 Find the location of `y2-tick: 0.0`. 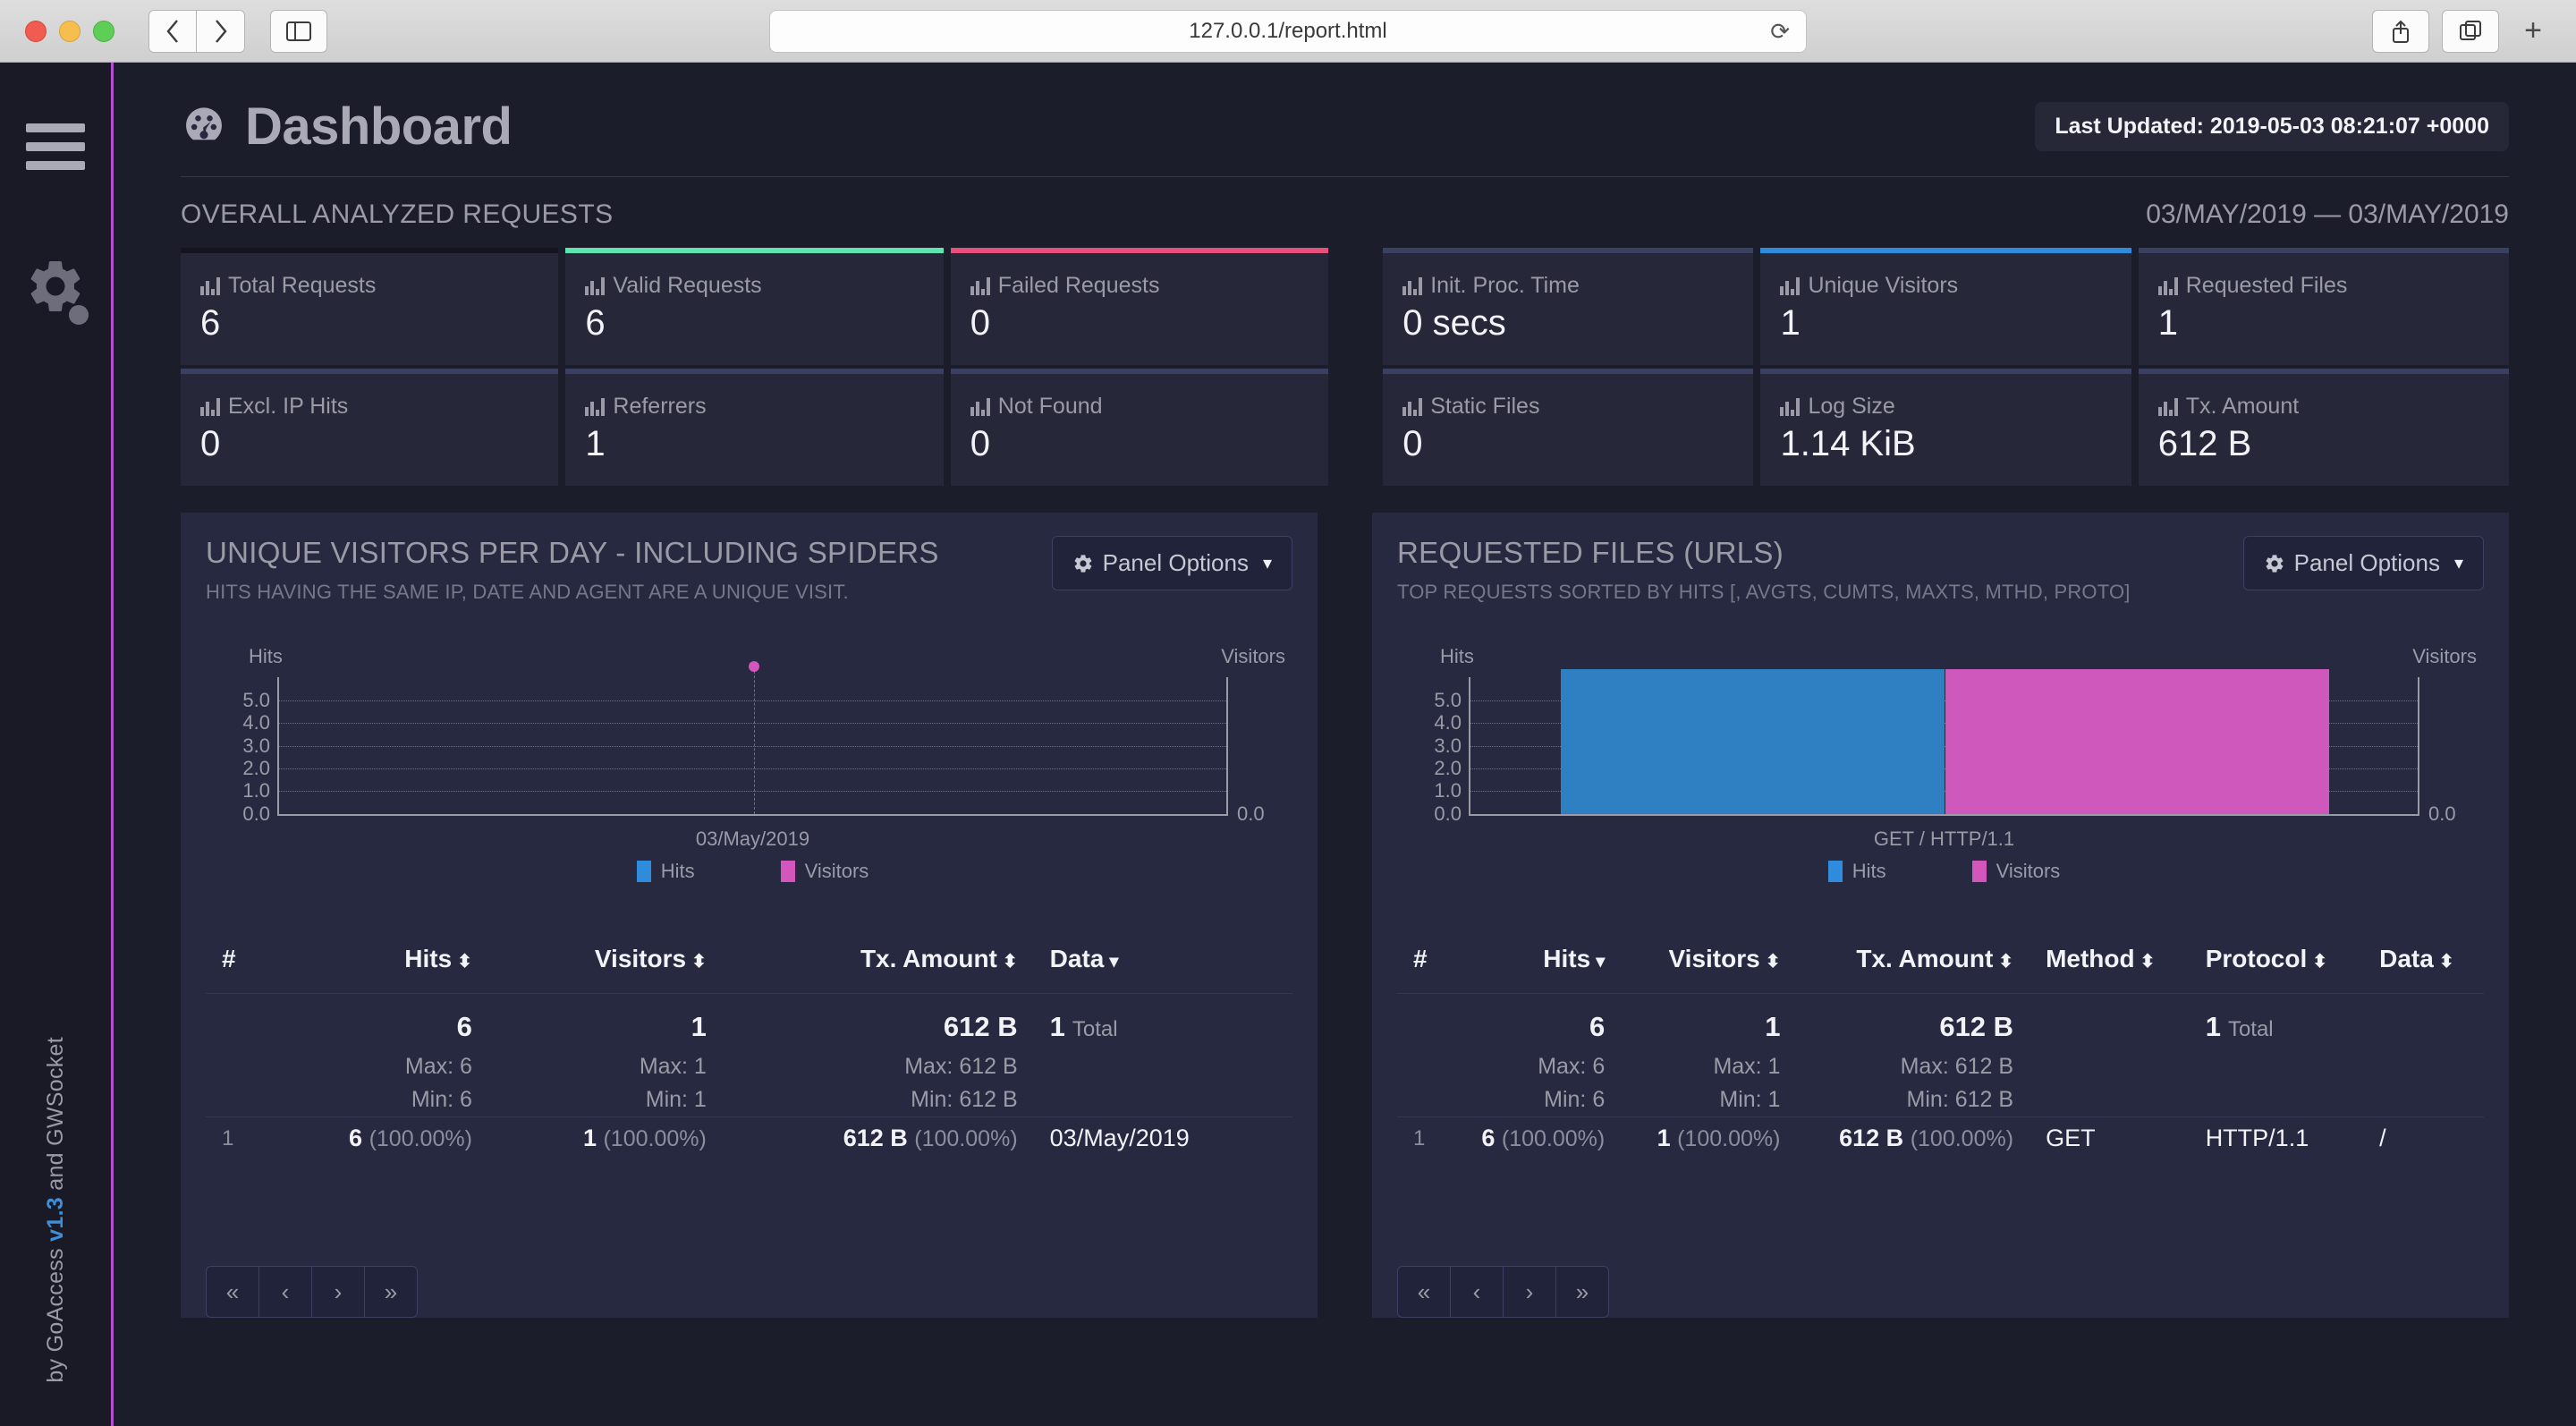

y2-tick: 0.0 is located at coordinates (2442, 814).